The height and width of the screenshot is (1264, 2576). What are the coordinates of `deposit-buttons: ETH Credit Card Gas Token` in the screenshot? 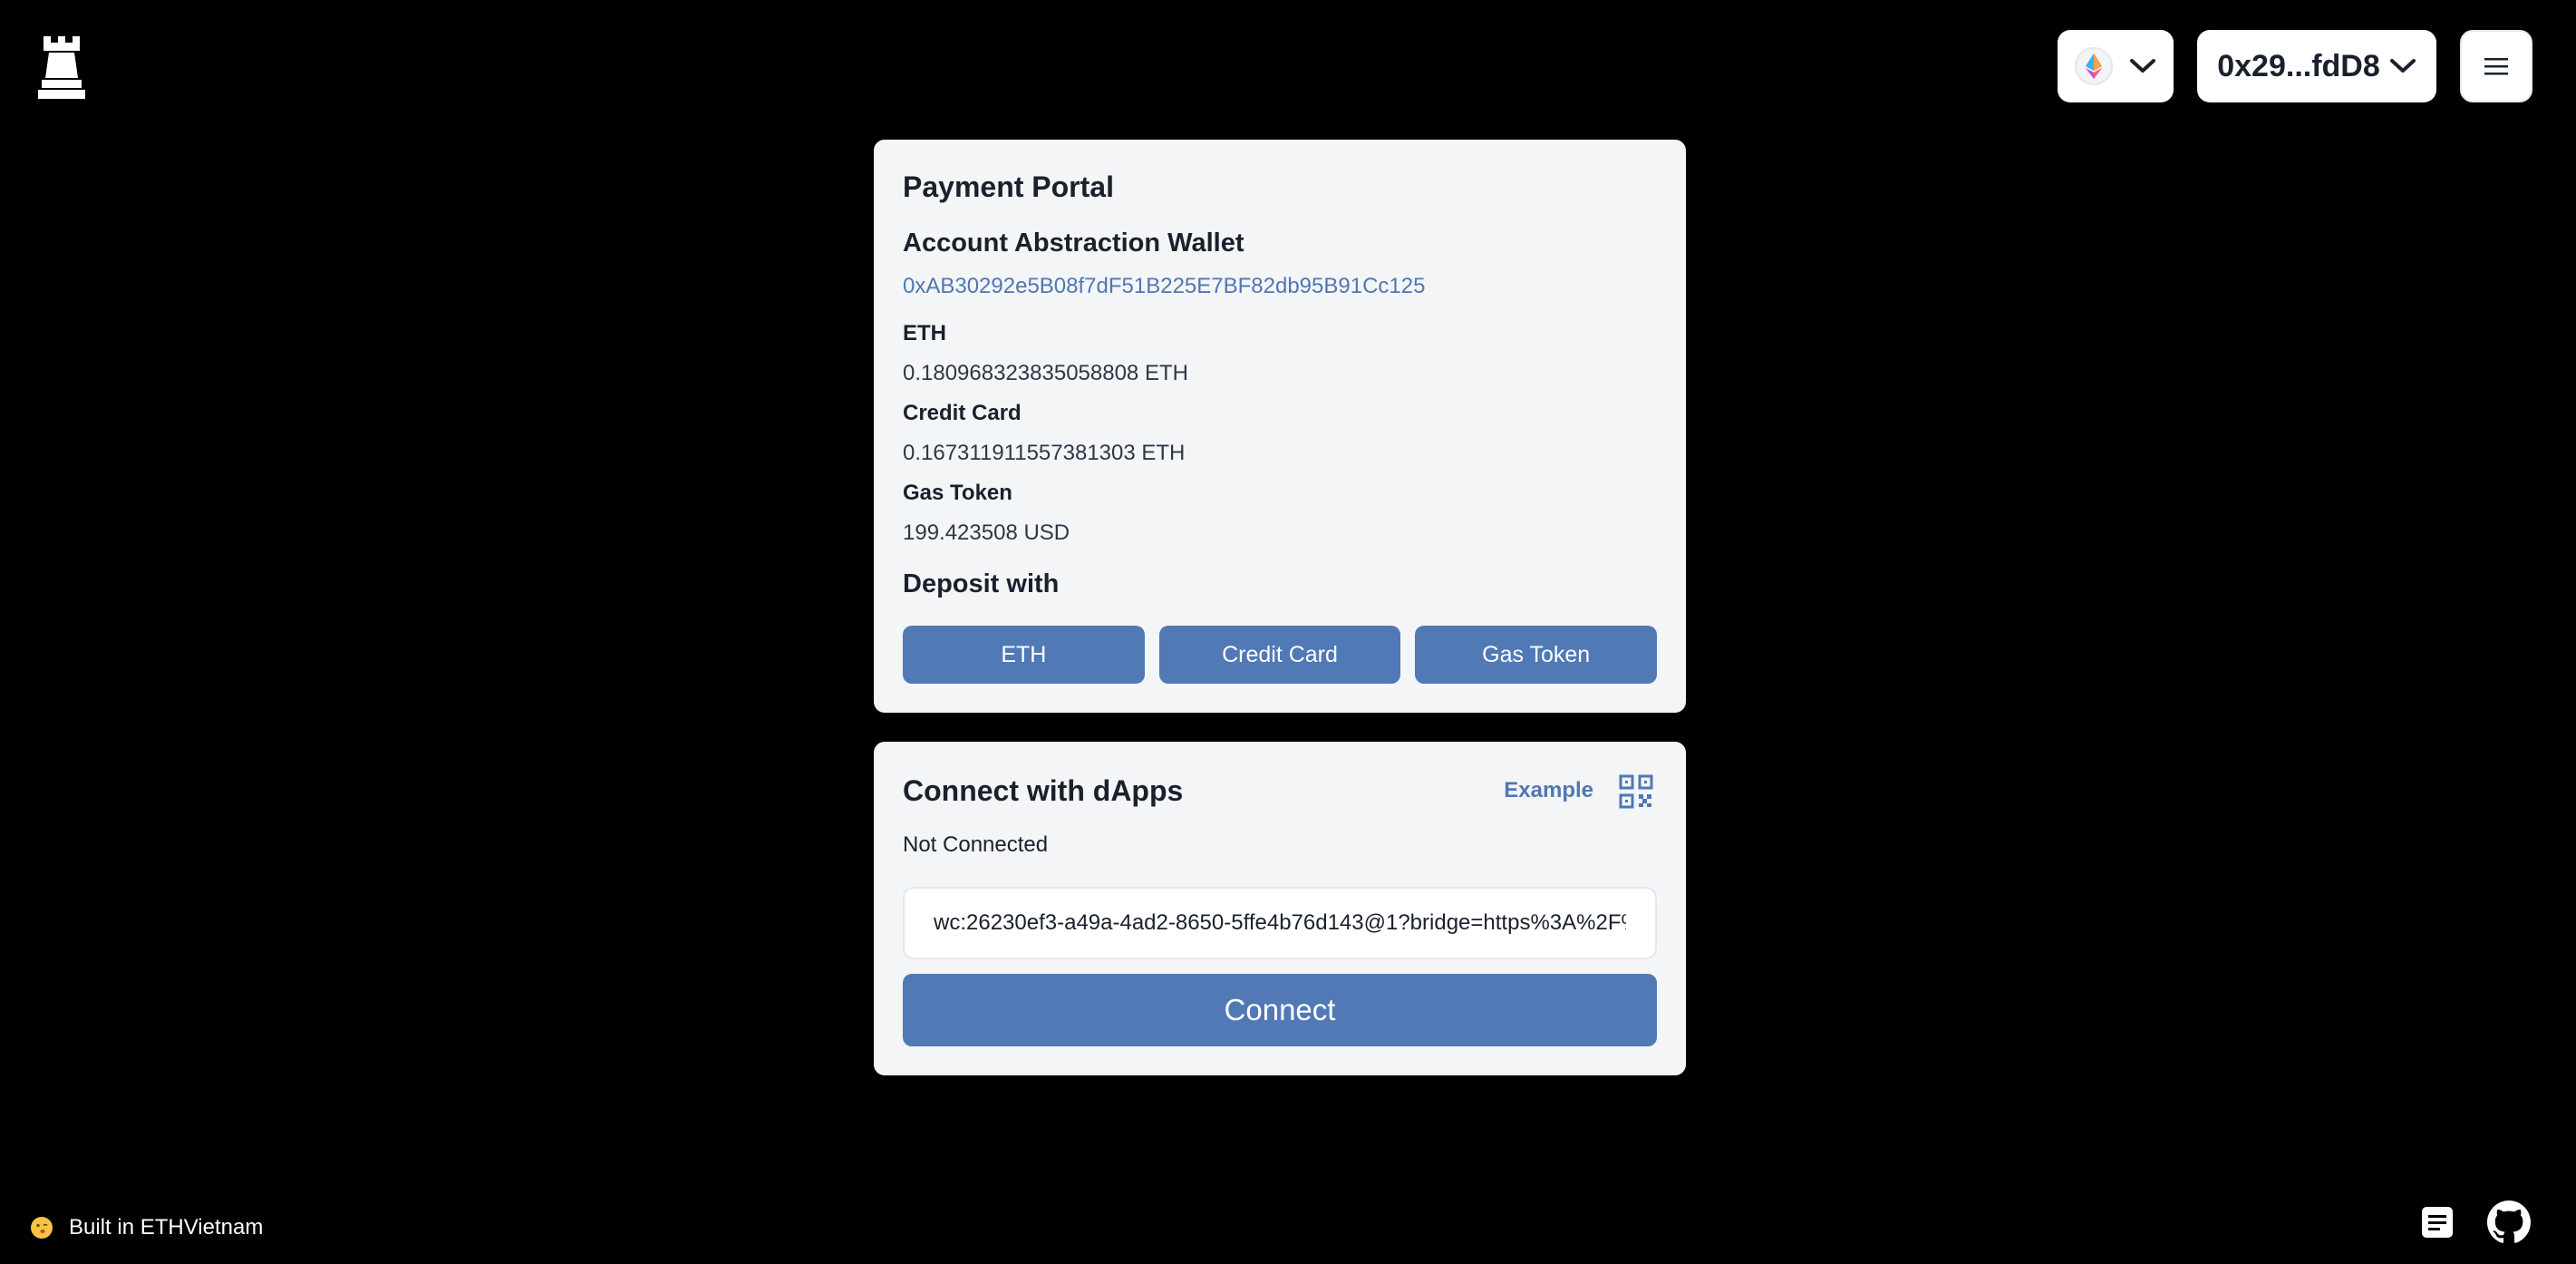 It's located at (1280, 655).